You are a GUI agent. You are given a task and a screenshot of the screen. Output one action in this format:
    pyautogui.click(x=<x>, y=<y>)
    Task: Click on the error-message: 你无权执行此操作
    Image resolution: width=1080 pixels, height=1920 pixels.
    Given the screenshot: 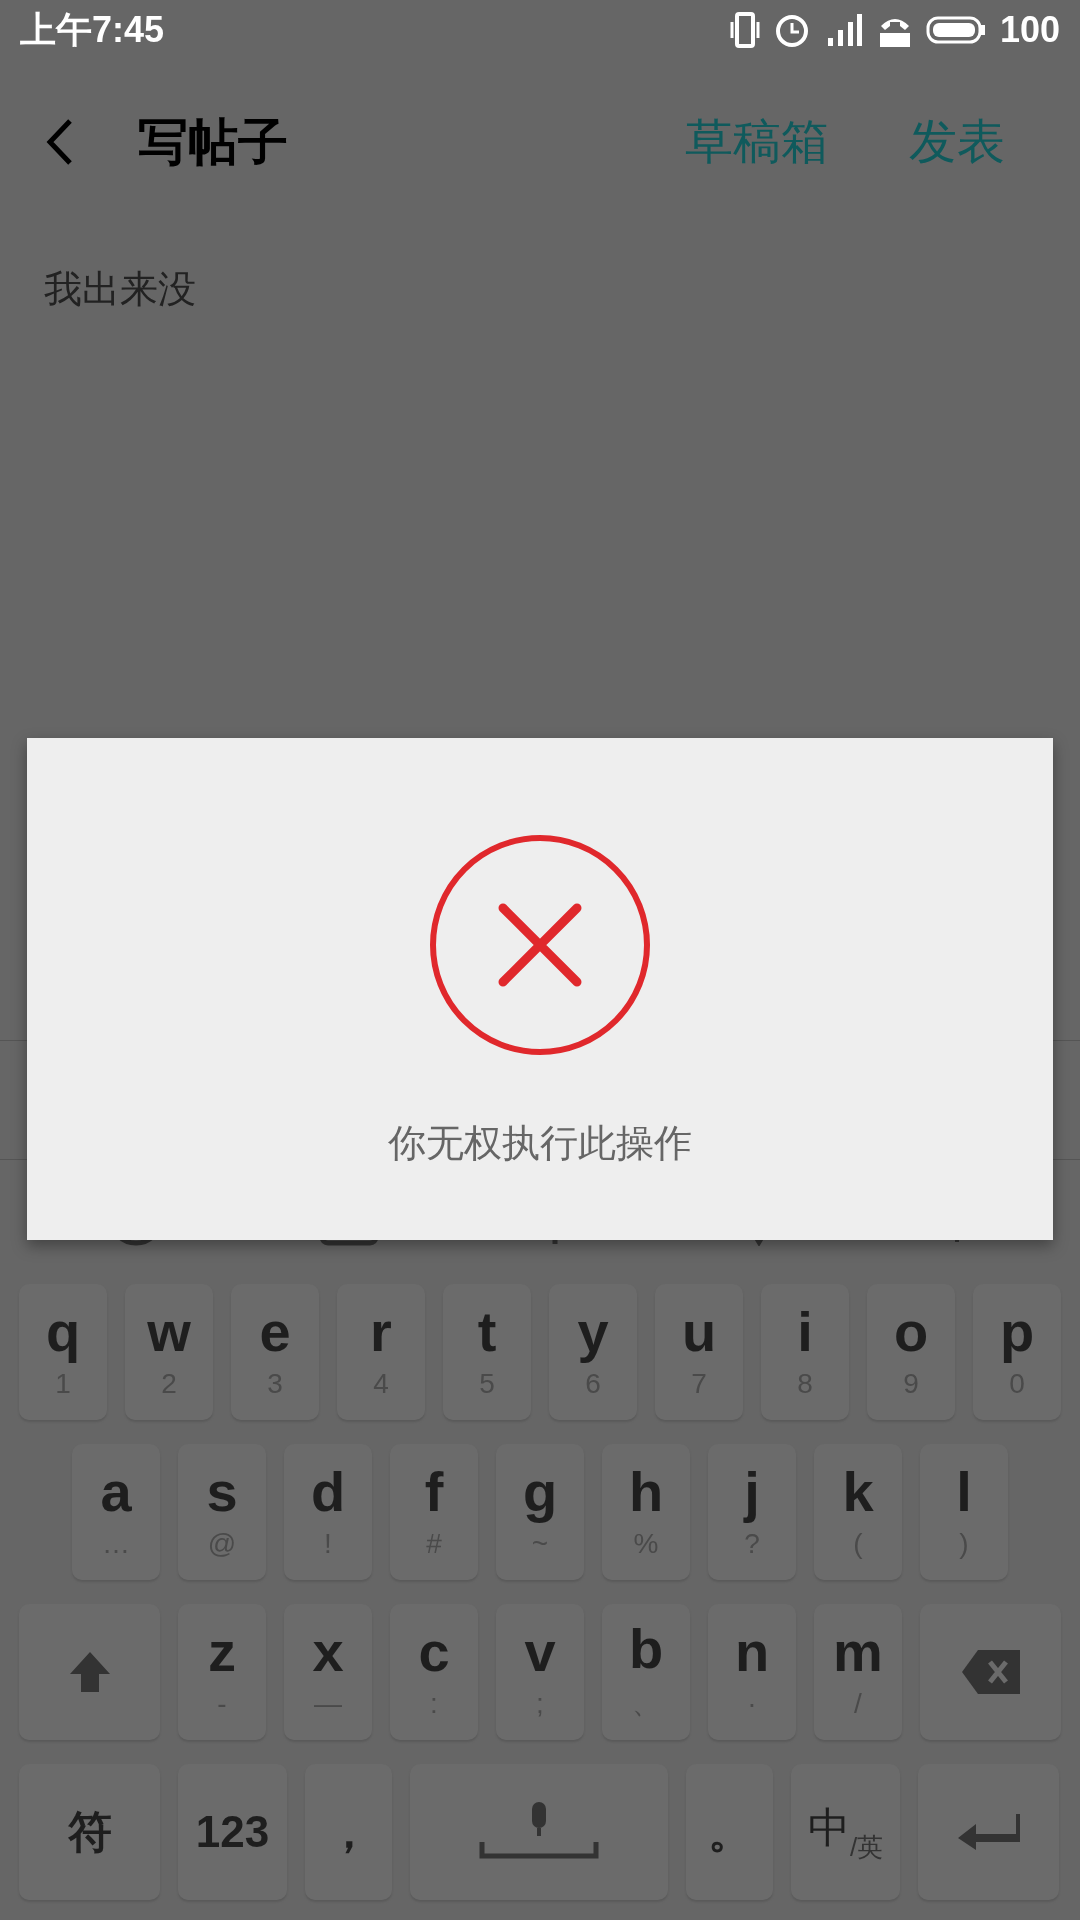 What is the action you would take?
    pyautogui.click(x=540, y=1143)
    